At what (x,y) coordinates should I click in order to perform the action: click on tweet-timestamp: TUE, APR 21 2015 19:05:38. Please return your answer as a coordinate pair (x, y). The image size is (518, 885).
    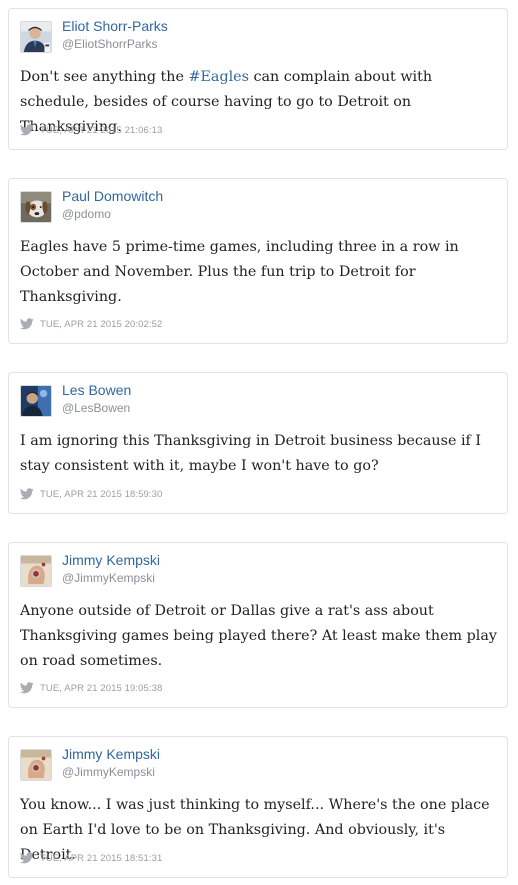
    Looking at the image, I should click on (101, 688).